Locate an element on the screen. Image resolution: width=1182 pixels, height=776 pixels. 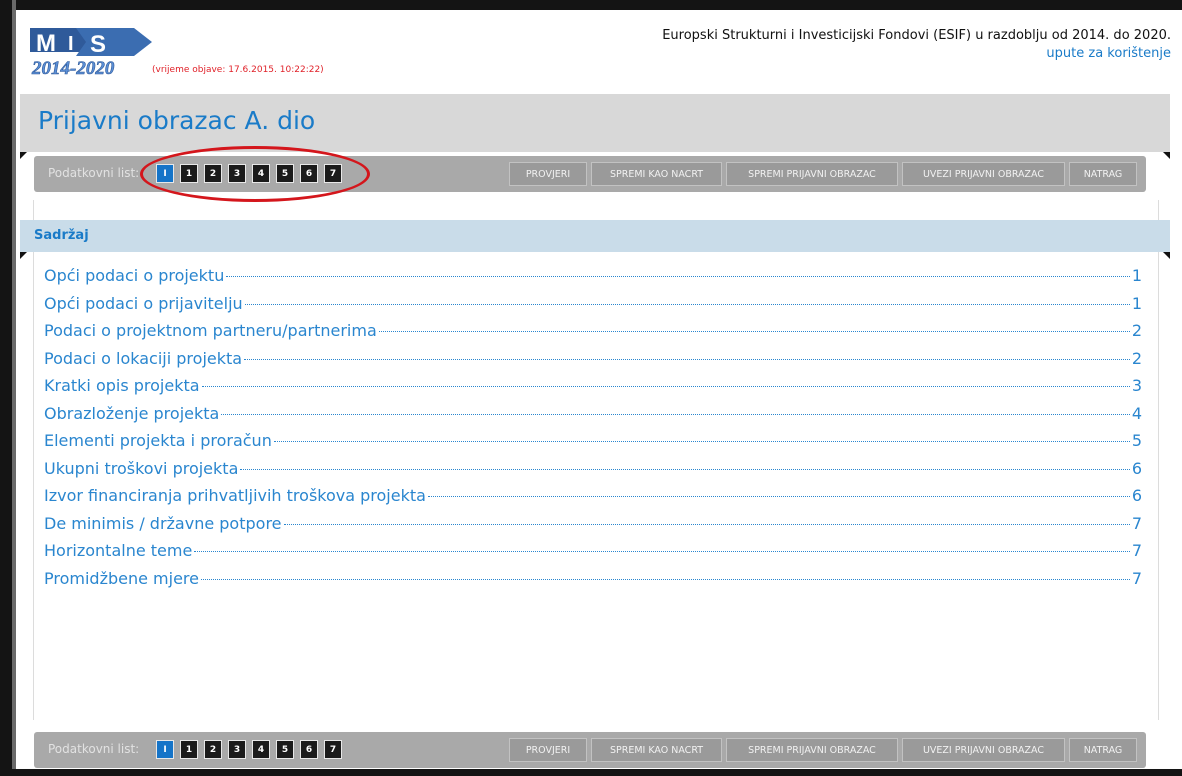
help-link: upute za korištenje is located at coordinates (1108, 53).